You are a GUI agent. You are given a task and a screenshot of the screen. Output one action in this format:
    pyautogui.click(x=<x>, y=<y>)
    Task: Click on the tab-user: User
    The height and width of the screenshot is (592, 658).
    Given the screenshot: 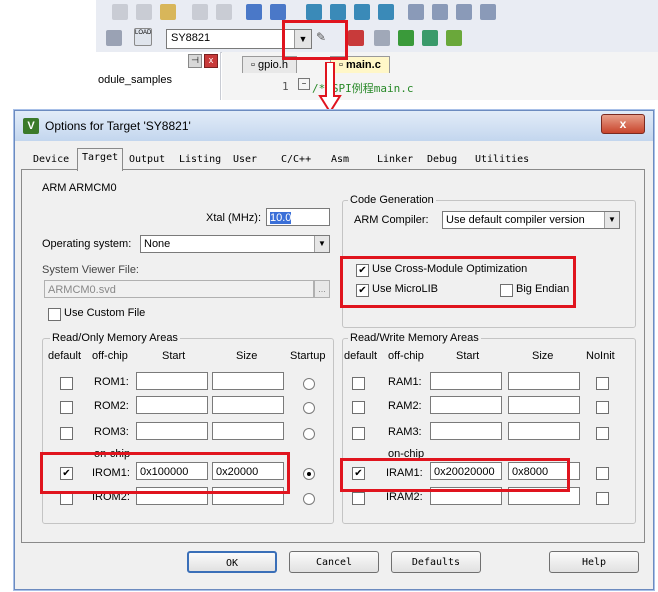 What is the action you would take?
    pyautogui.click(x=245, y=160)
    